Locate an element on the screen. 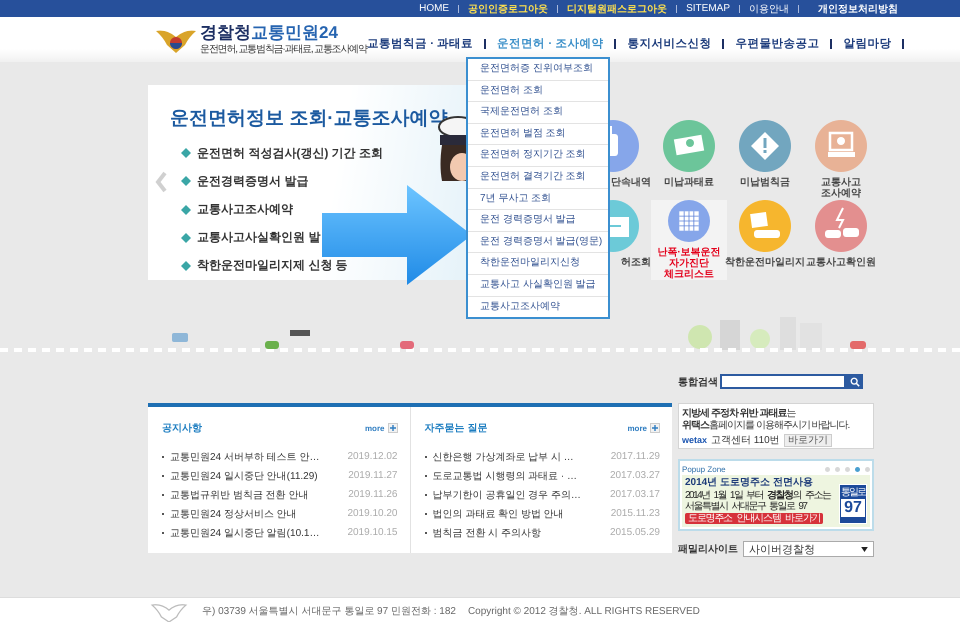 This screenshot has height=623, width=960. nav-menu-item: 교통범칙금 · 과태료 is located at coordinates (420, 43).